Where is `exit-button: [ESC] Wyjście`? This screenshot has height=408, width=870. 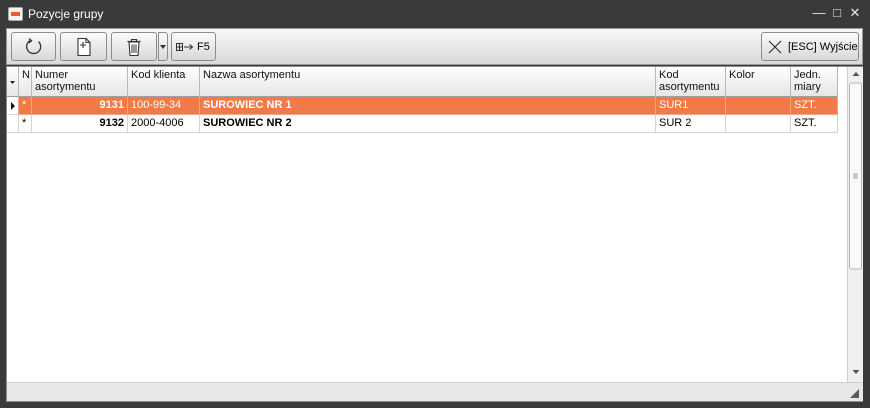
exit-button: [ESC] Wyjście is located at coordinates (810, 46).